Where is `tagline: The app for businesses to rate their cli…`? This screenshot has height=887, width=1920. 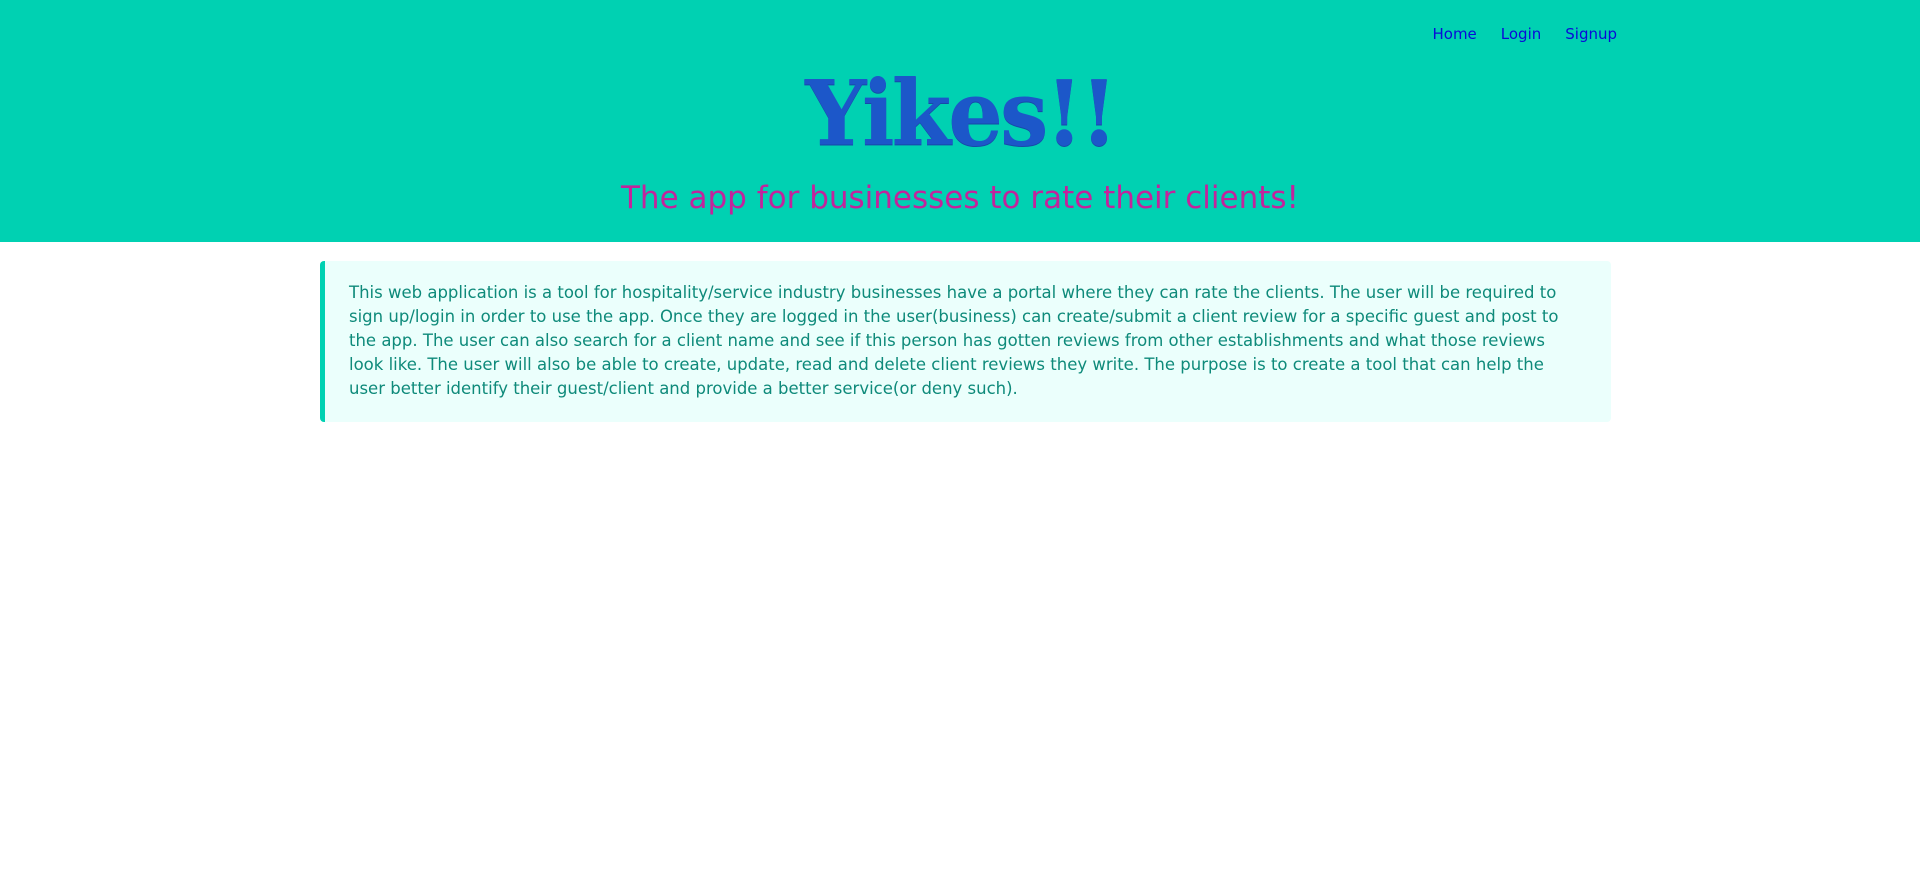 tagline: The app for businesses to rate their cli… is located at coordinates (960, 198).